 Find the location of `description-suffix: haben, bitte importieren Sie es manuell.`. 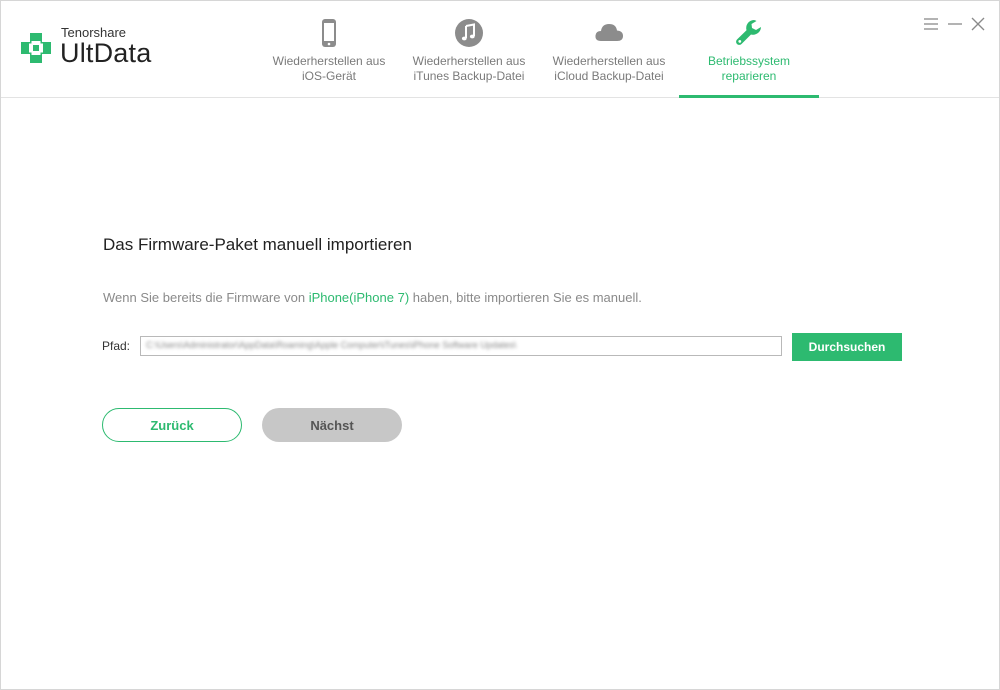

description-suffix: haben, bitte importieren Sie es manuell. is located at coordinates (525, 297).